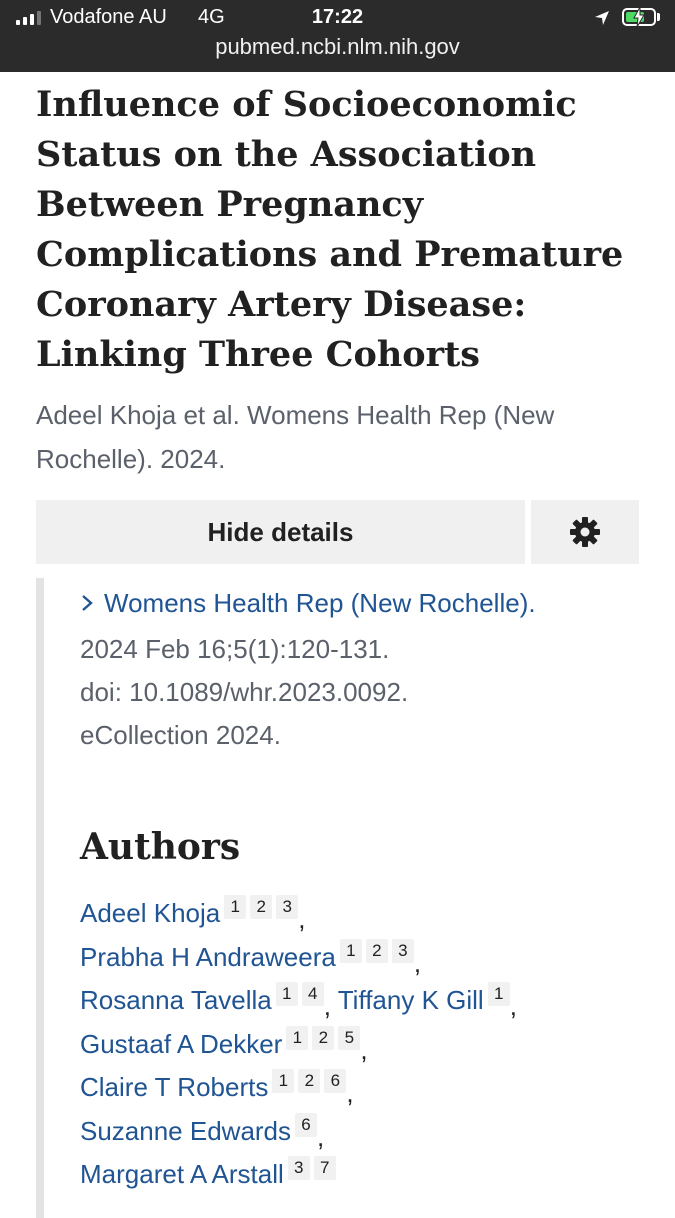  Describe the element at coordinates (320, 603) in the screenshot. I see `journal-name: Womens Health Rep (New Rochelle).` at that location.